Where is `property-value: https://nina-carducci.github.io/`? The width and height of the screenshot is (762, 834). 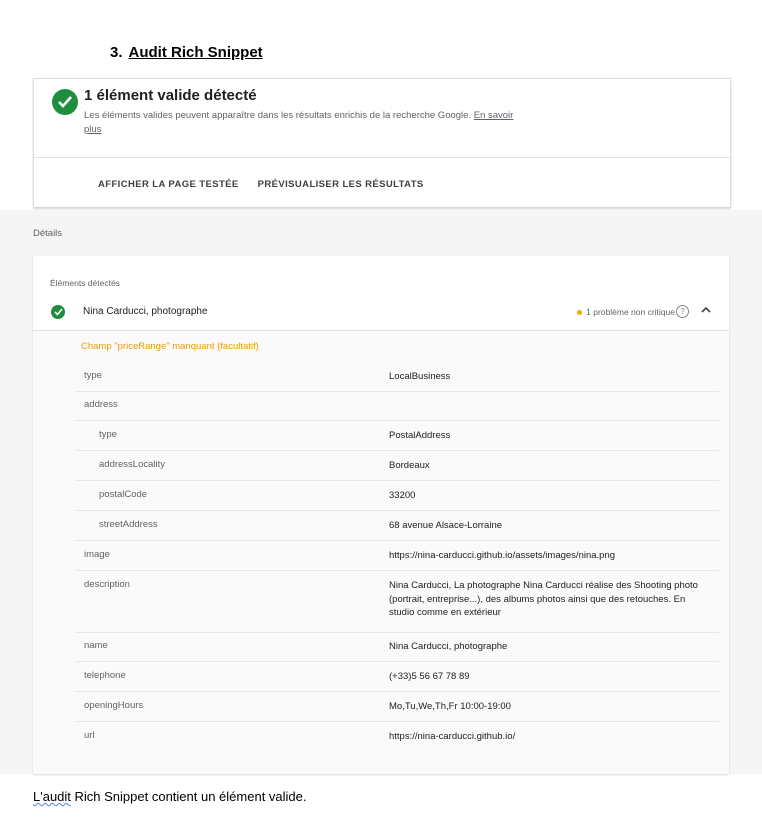 property-value: https://nina-carducci.github.io/ is located at coordinates (452, 736).